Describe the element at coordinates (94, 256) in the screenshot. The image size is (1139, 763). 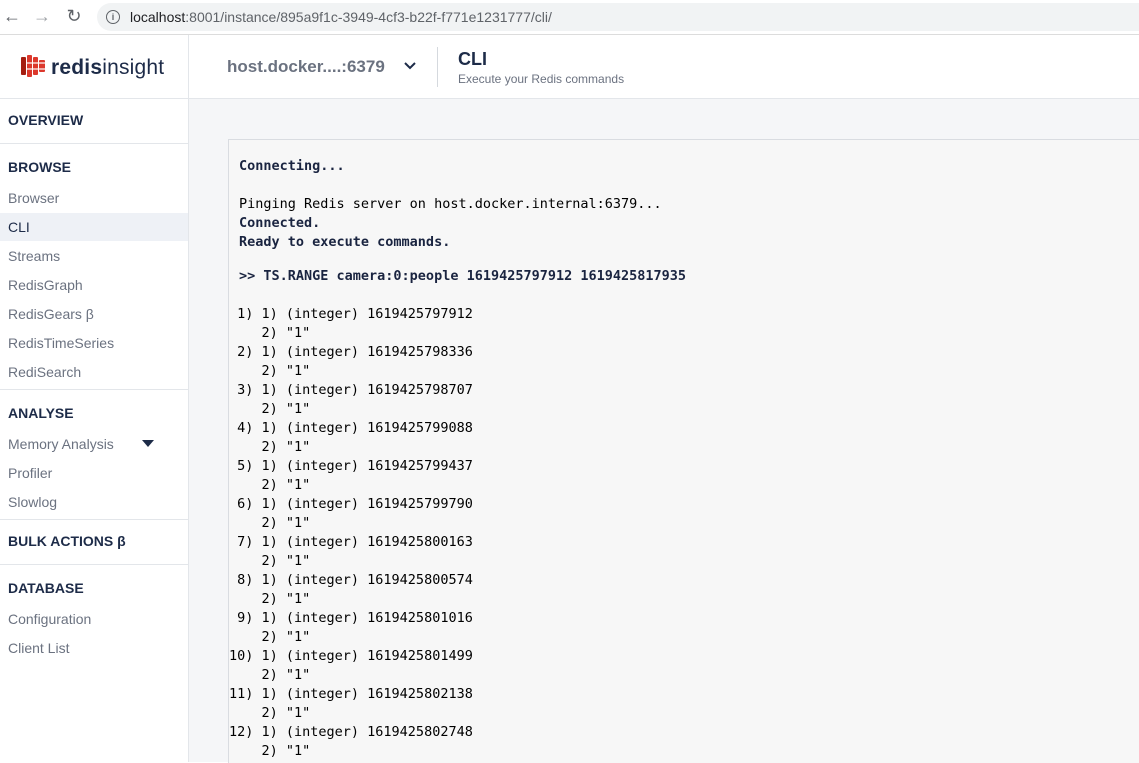
I see `sidebar-item-streams: Streams` at that location.